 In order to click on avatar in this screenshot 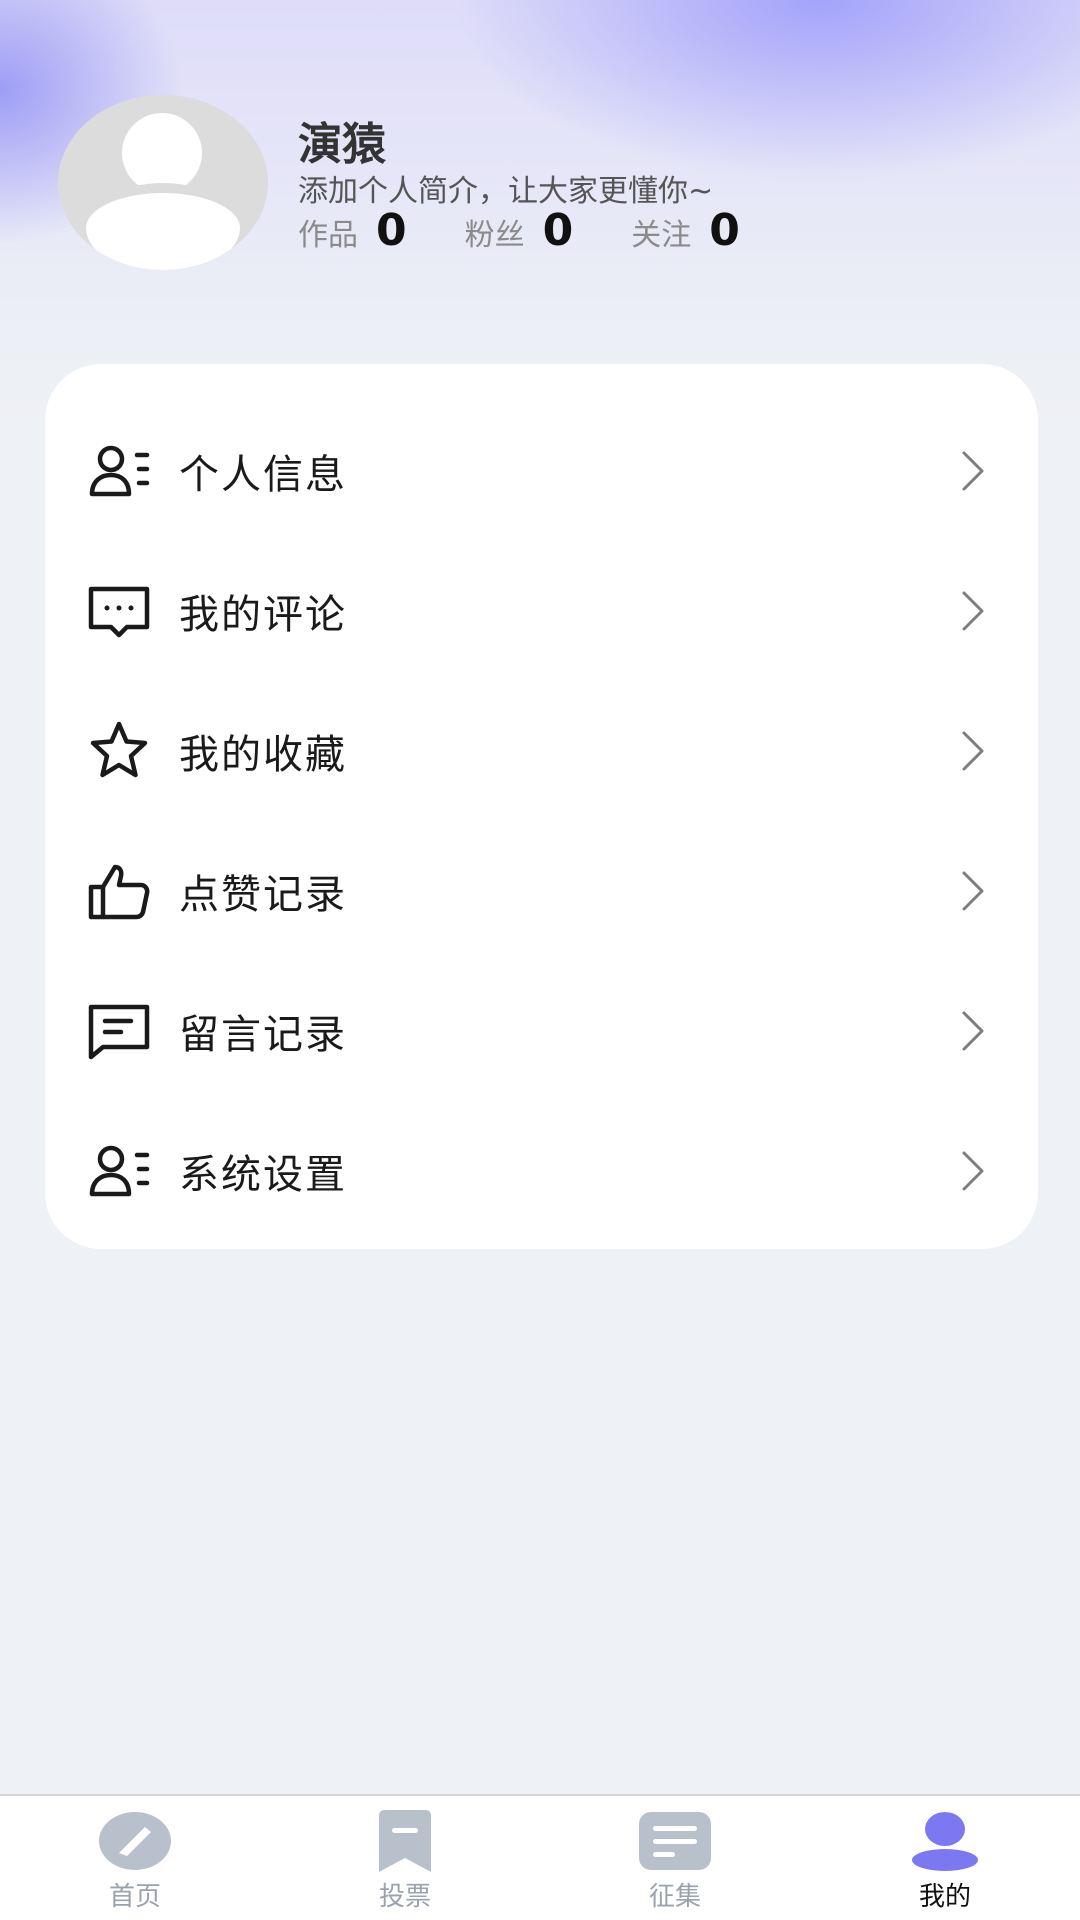, I will do `click(163, 182)`.